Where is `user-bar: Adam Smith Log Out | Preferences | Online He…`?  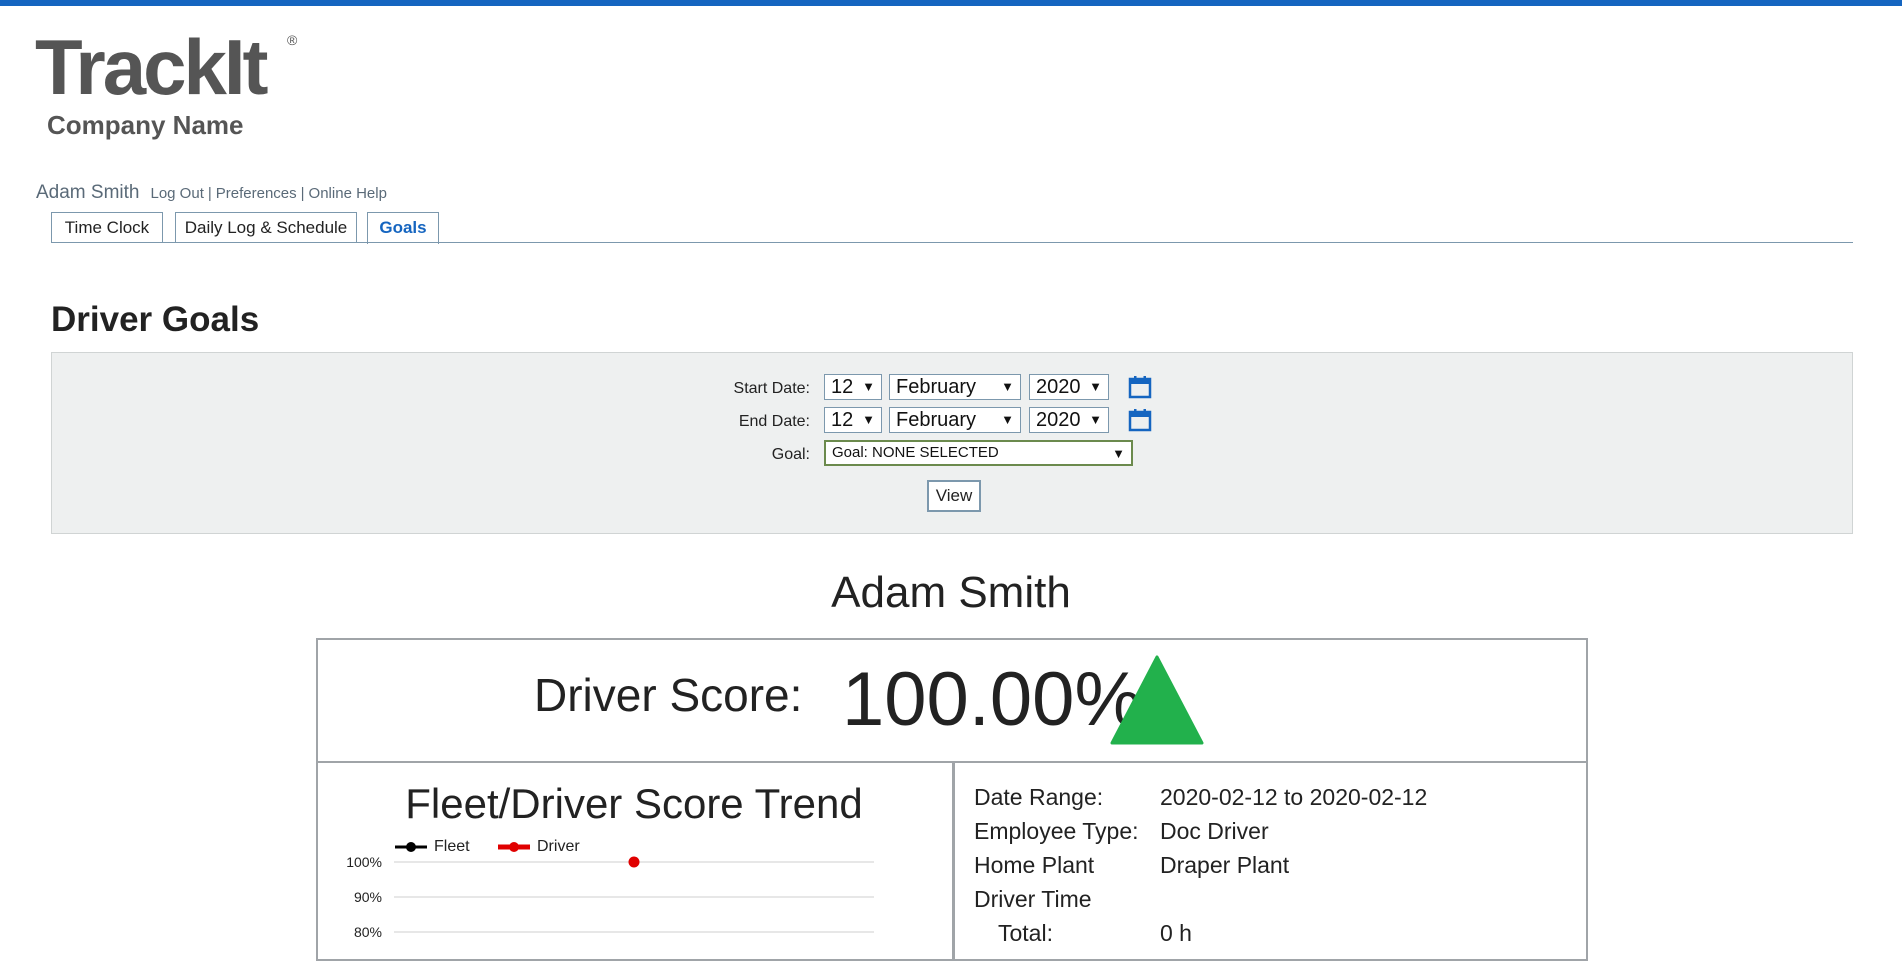
user-bar: Adam Smith Log Out | Preferences | Online He… is located at coordinates (211, 193).